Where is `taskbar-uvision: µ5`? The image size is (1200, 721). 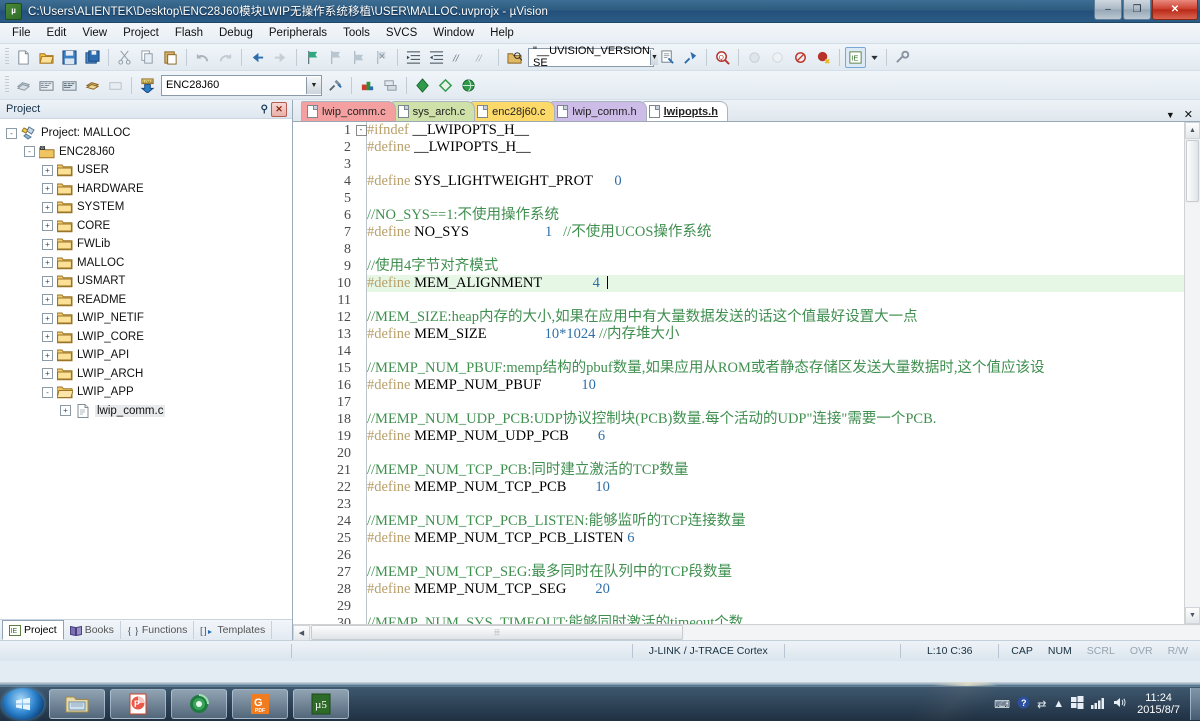 taskbar-uvision: µ5 is located at coordinates (321, 704).